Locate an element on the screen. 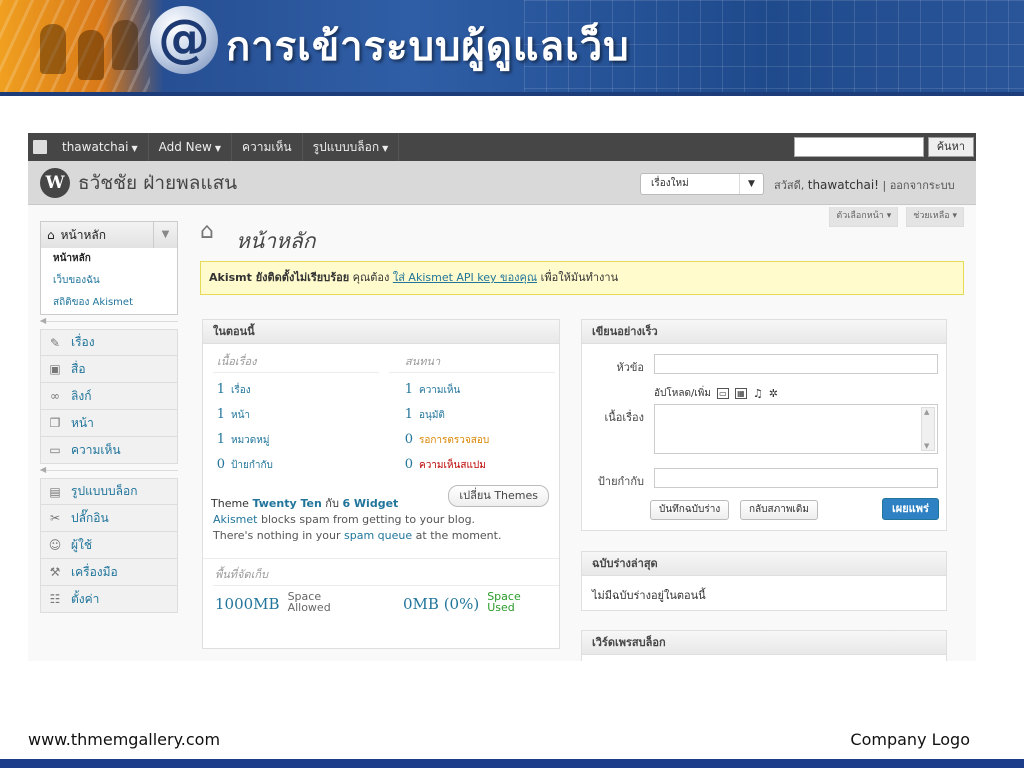  drafts-empty-text: ไม่มีฉบับร่างอยู่ในตอนนี้ is located at coordinates (649, 595).